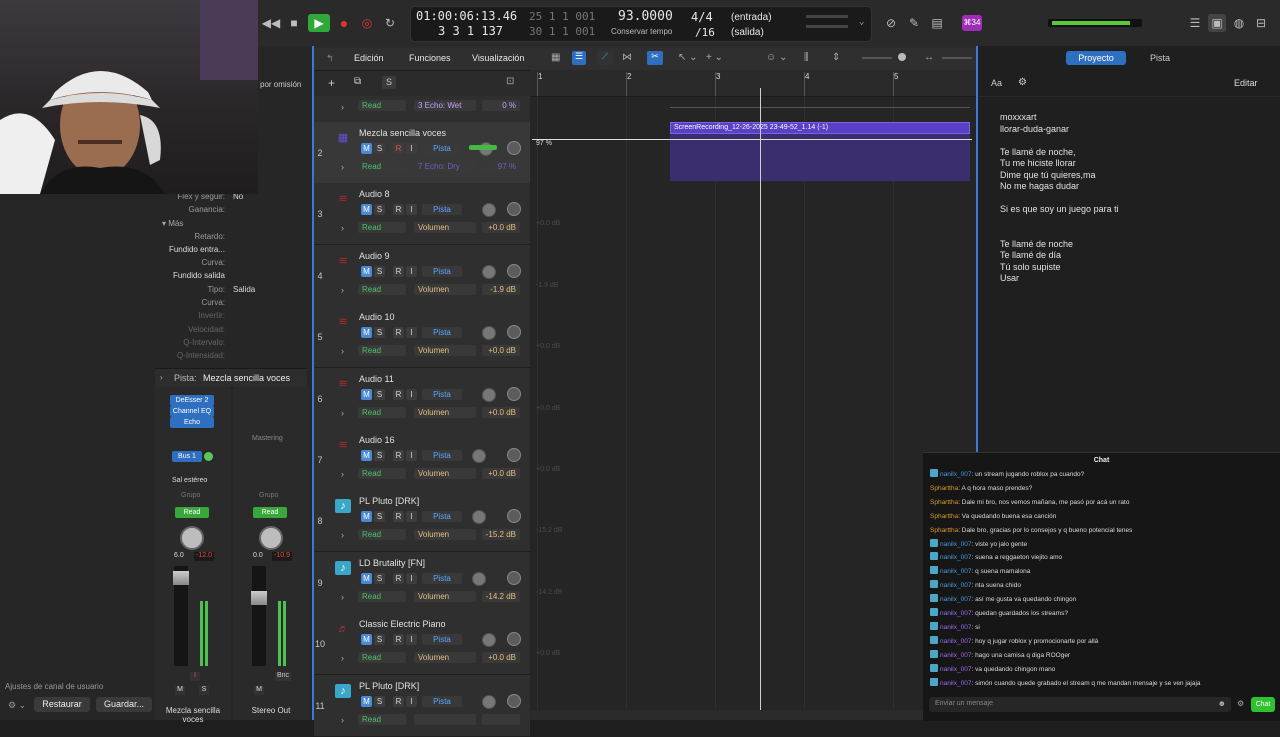 Image resolution: width=1280 pixels, height=737 pixels. I want to click on pencil-icon: ✎, so click(914, 23).